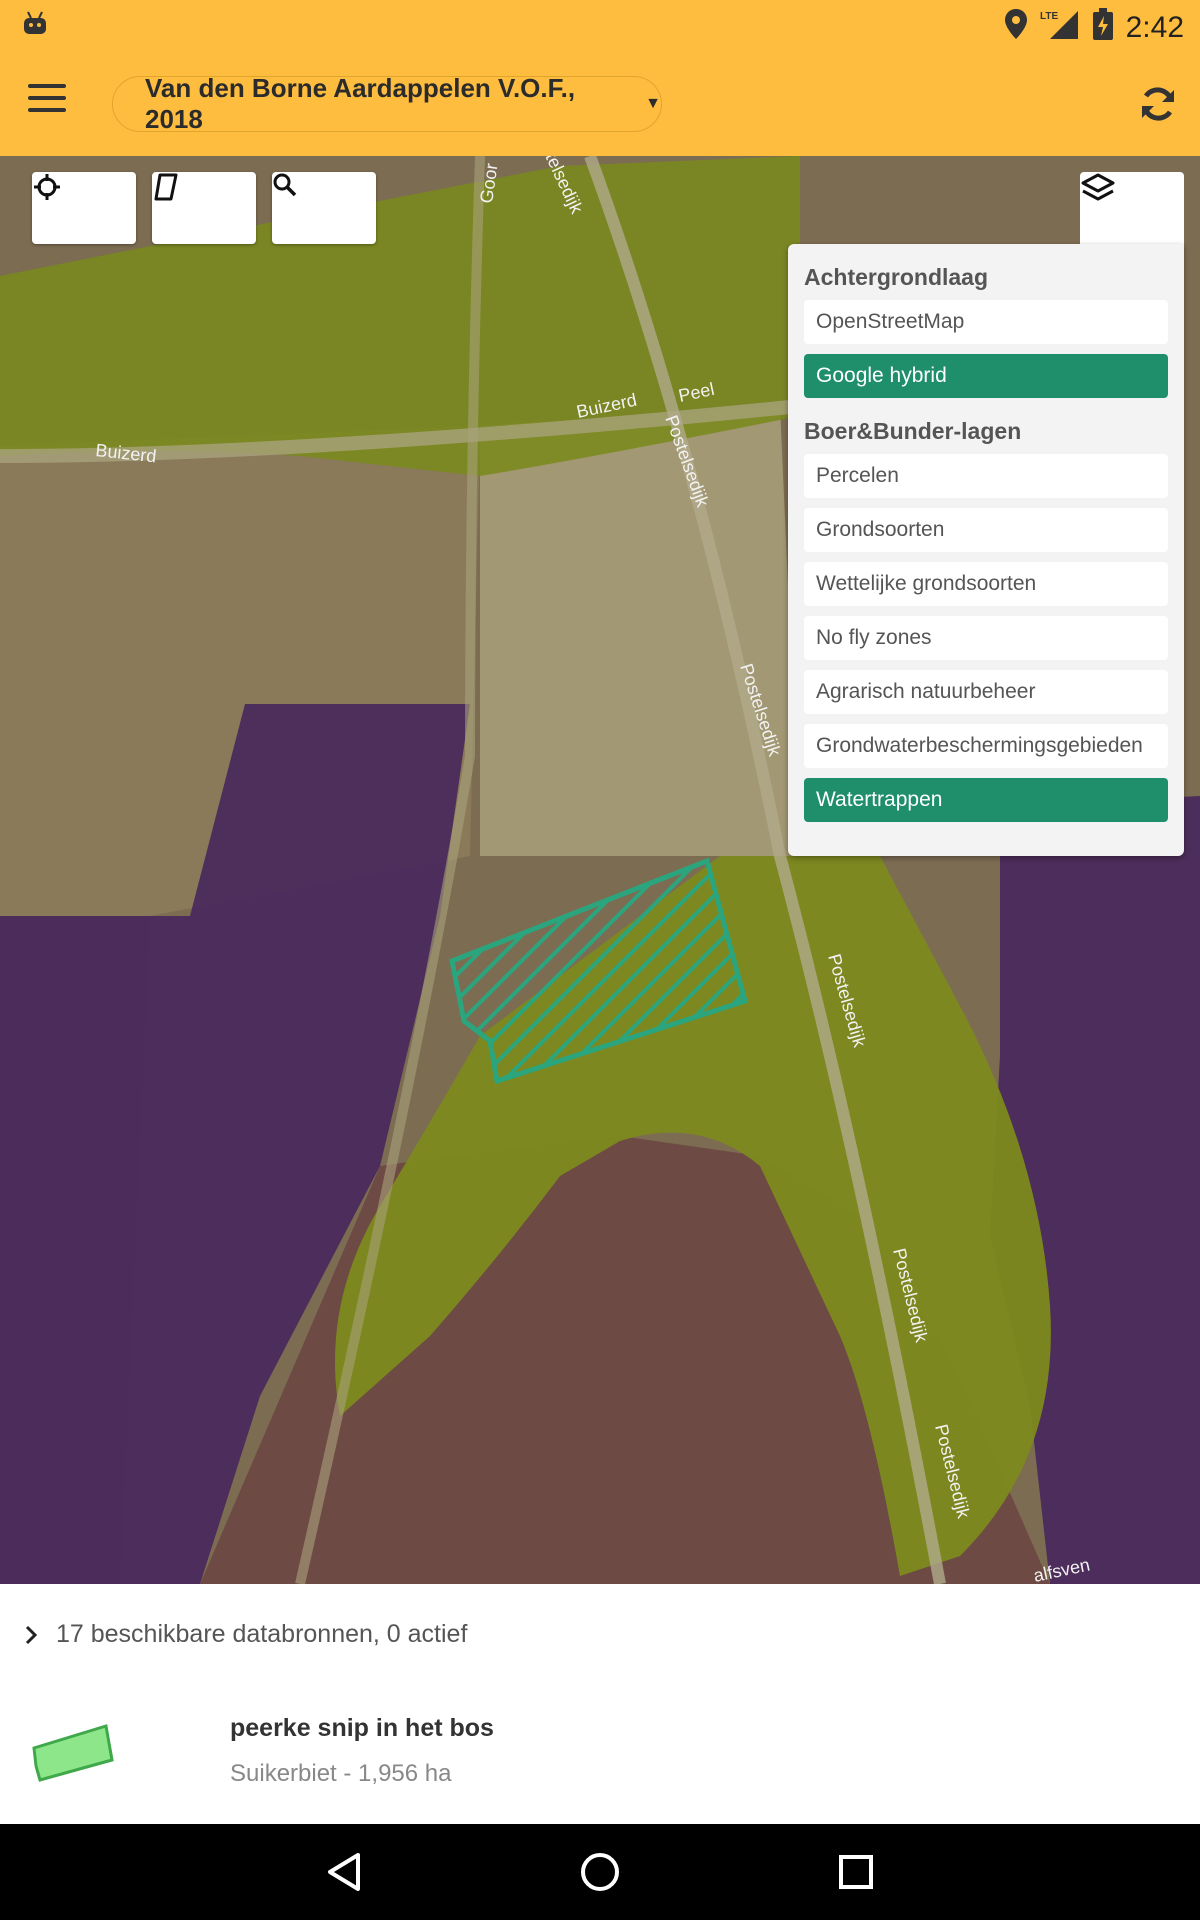 The image size is (1200, 1920). What do you see at coordinates (986, 322) in the screenshot?
I see `layer-openstreetmap: OpenStreetMap` at bounding box center [986, 322].